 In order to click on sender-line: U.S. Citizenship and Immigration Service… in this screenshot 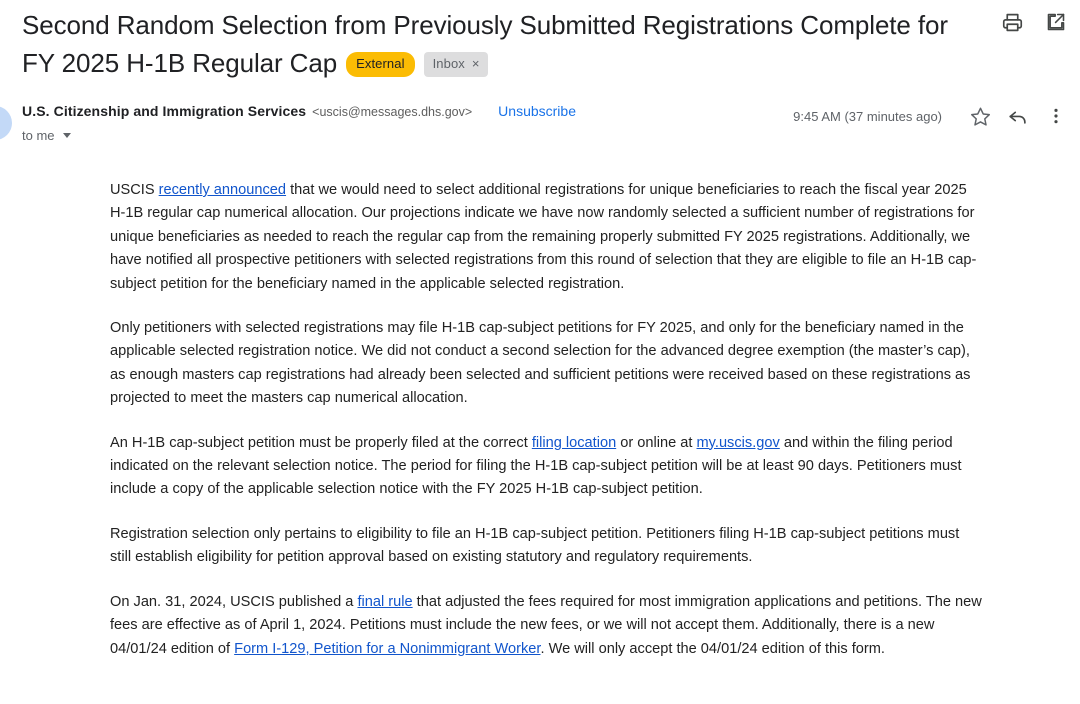, I will do `click(299, 111)`.